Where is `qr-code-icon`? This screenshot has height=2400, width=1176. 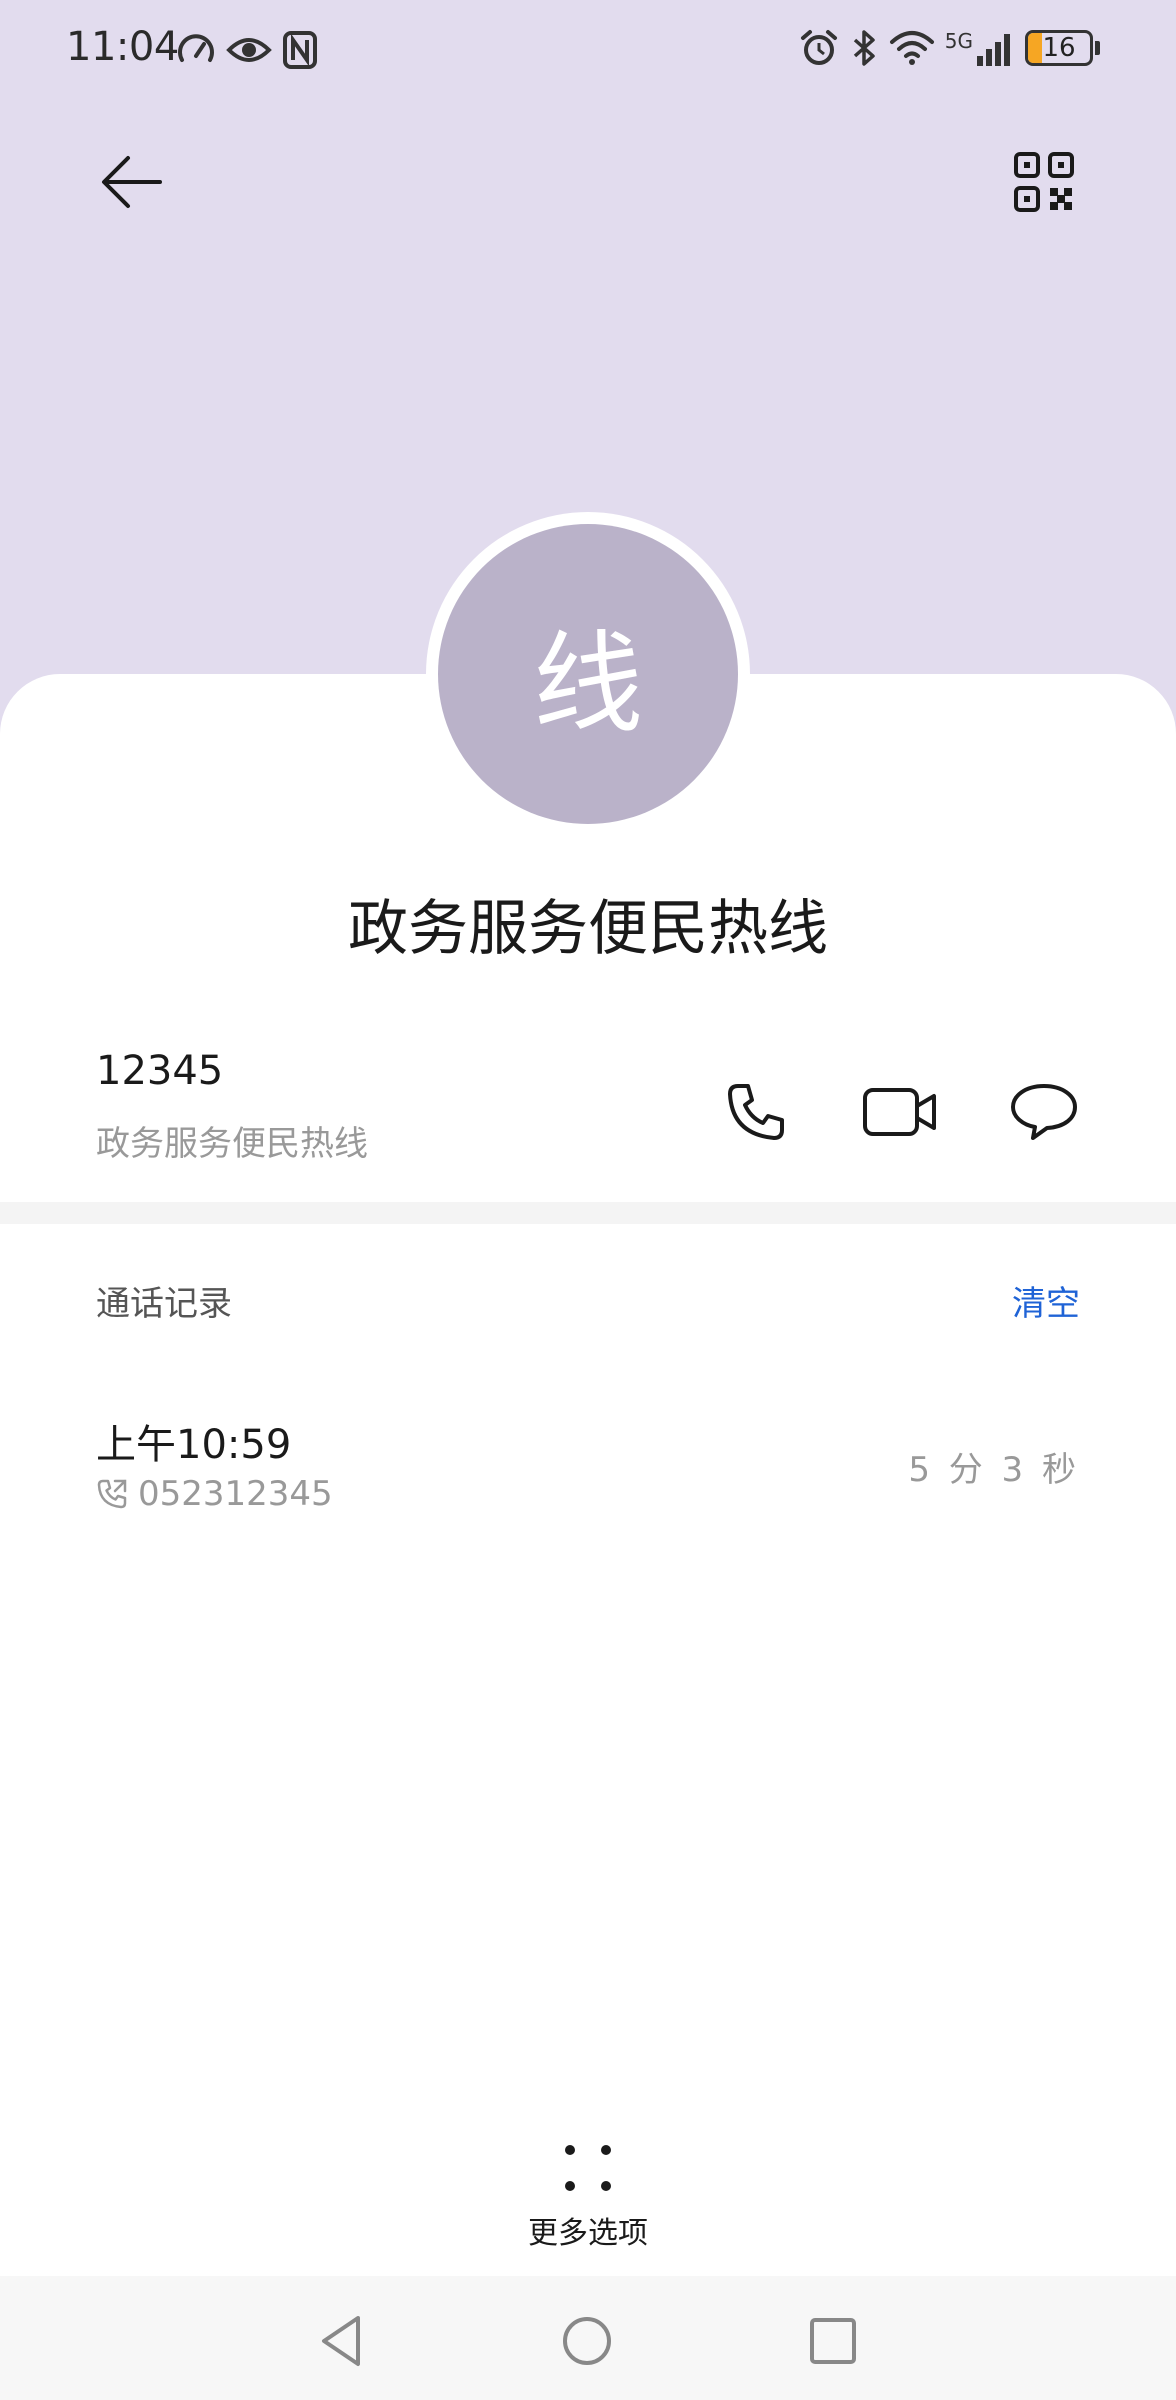
qr-code-icon is located at coordinates (1044, 182).